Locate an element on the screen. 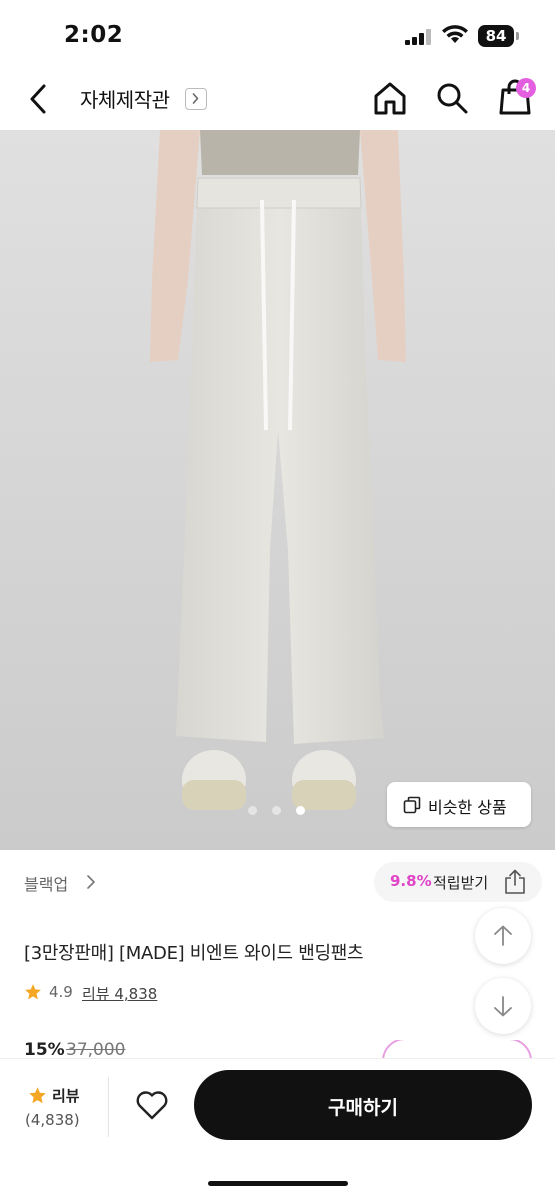 The image size is (555, 1200). shop-title: 자체제작관 is located at coordinates (125, 98).